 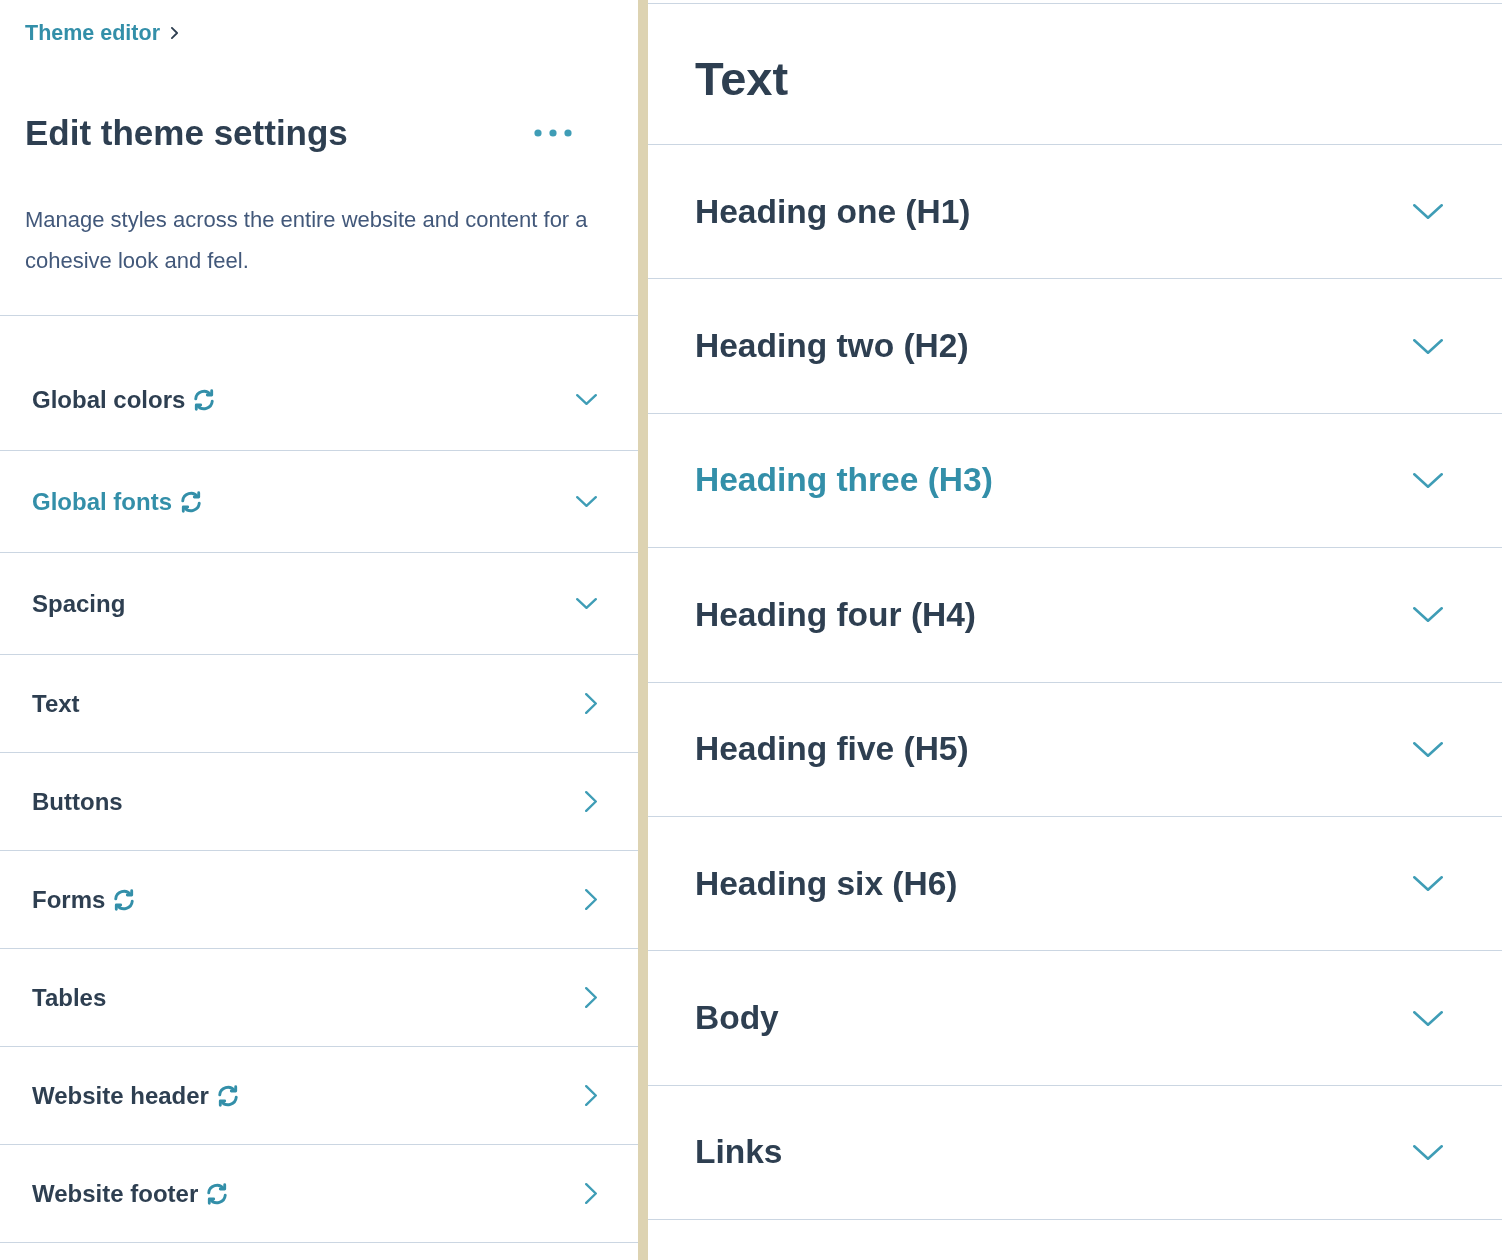 What do you see at coordinates (307, 240) in the screenshot?
I see `panel-description: Manage styles across the entire website and content for a cohesive look and feel.` at bounding box center [307, 240].